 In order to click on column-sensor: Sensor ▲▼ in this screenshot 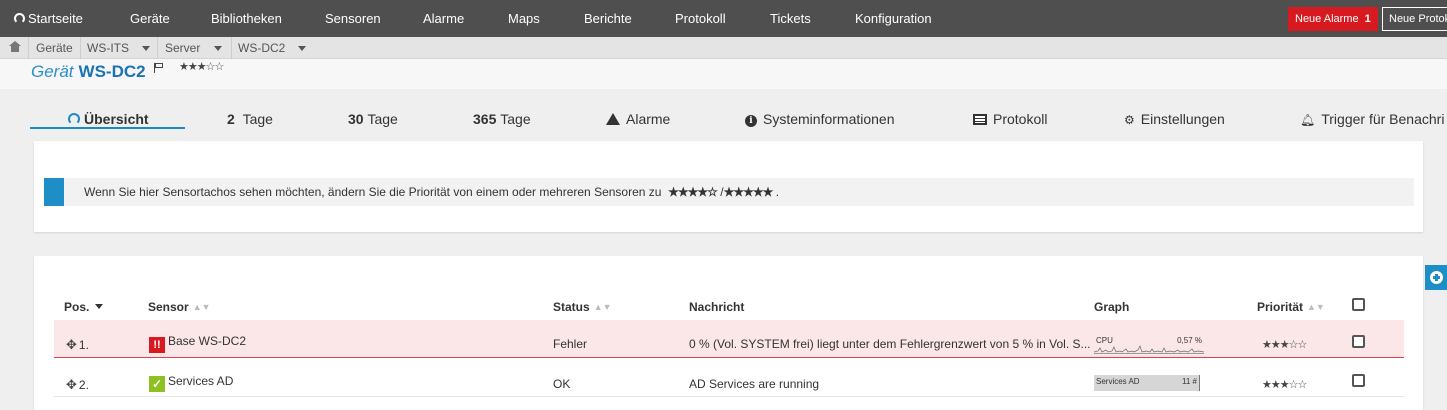, I will do `click(179, 307)`.